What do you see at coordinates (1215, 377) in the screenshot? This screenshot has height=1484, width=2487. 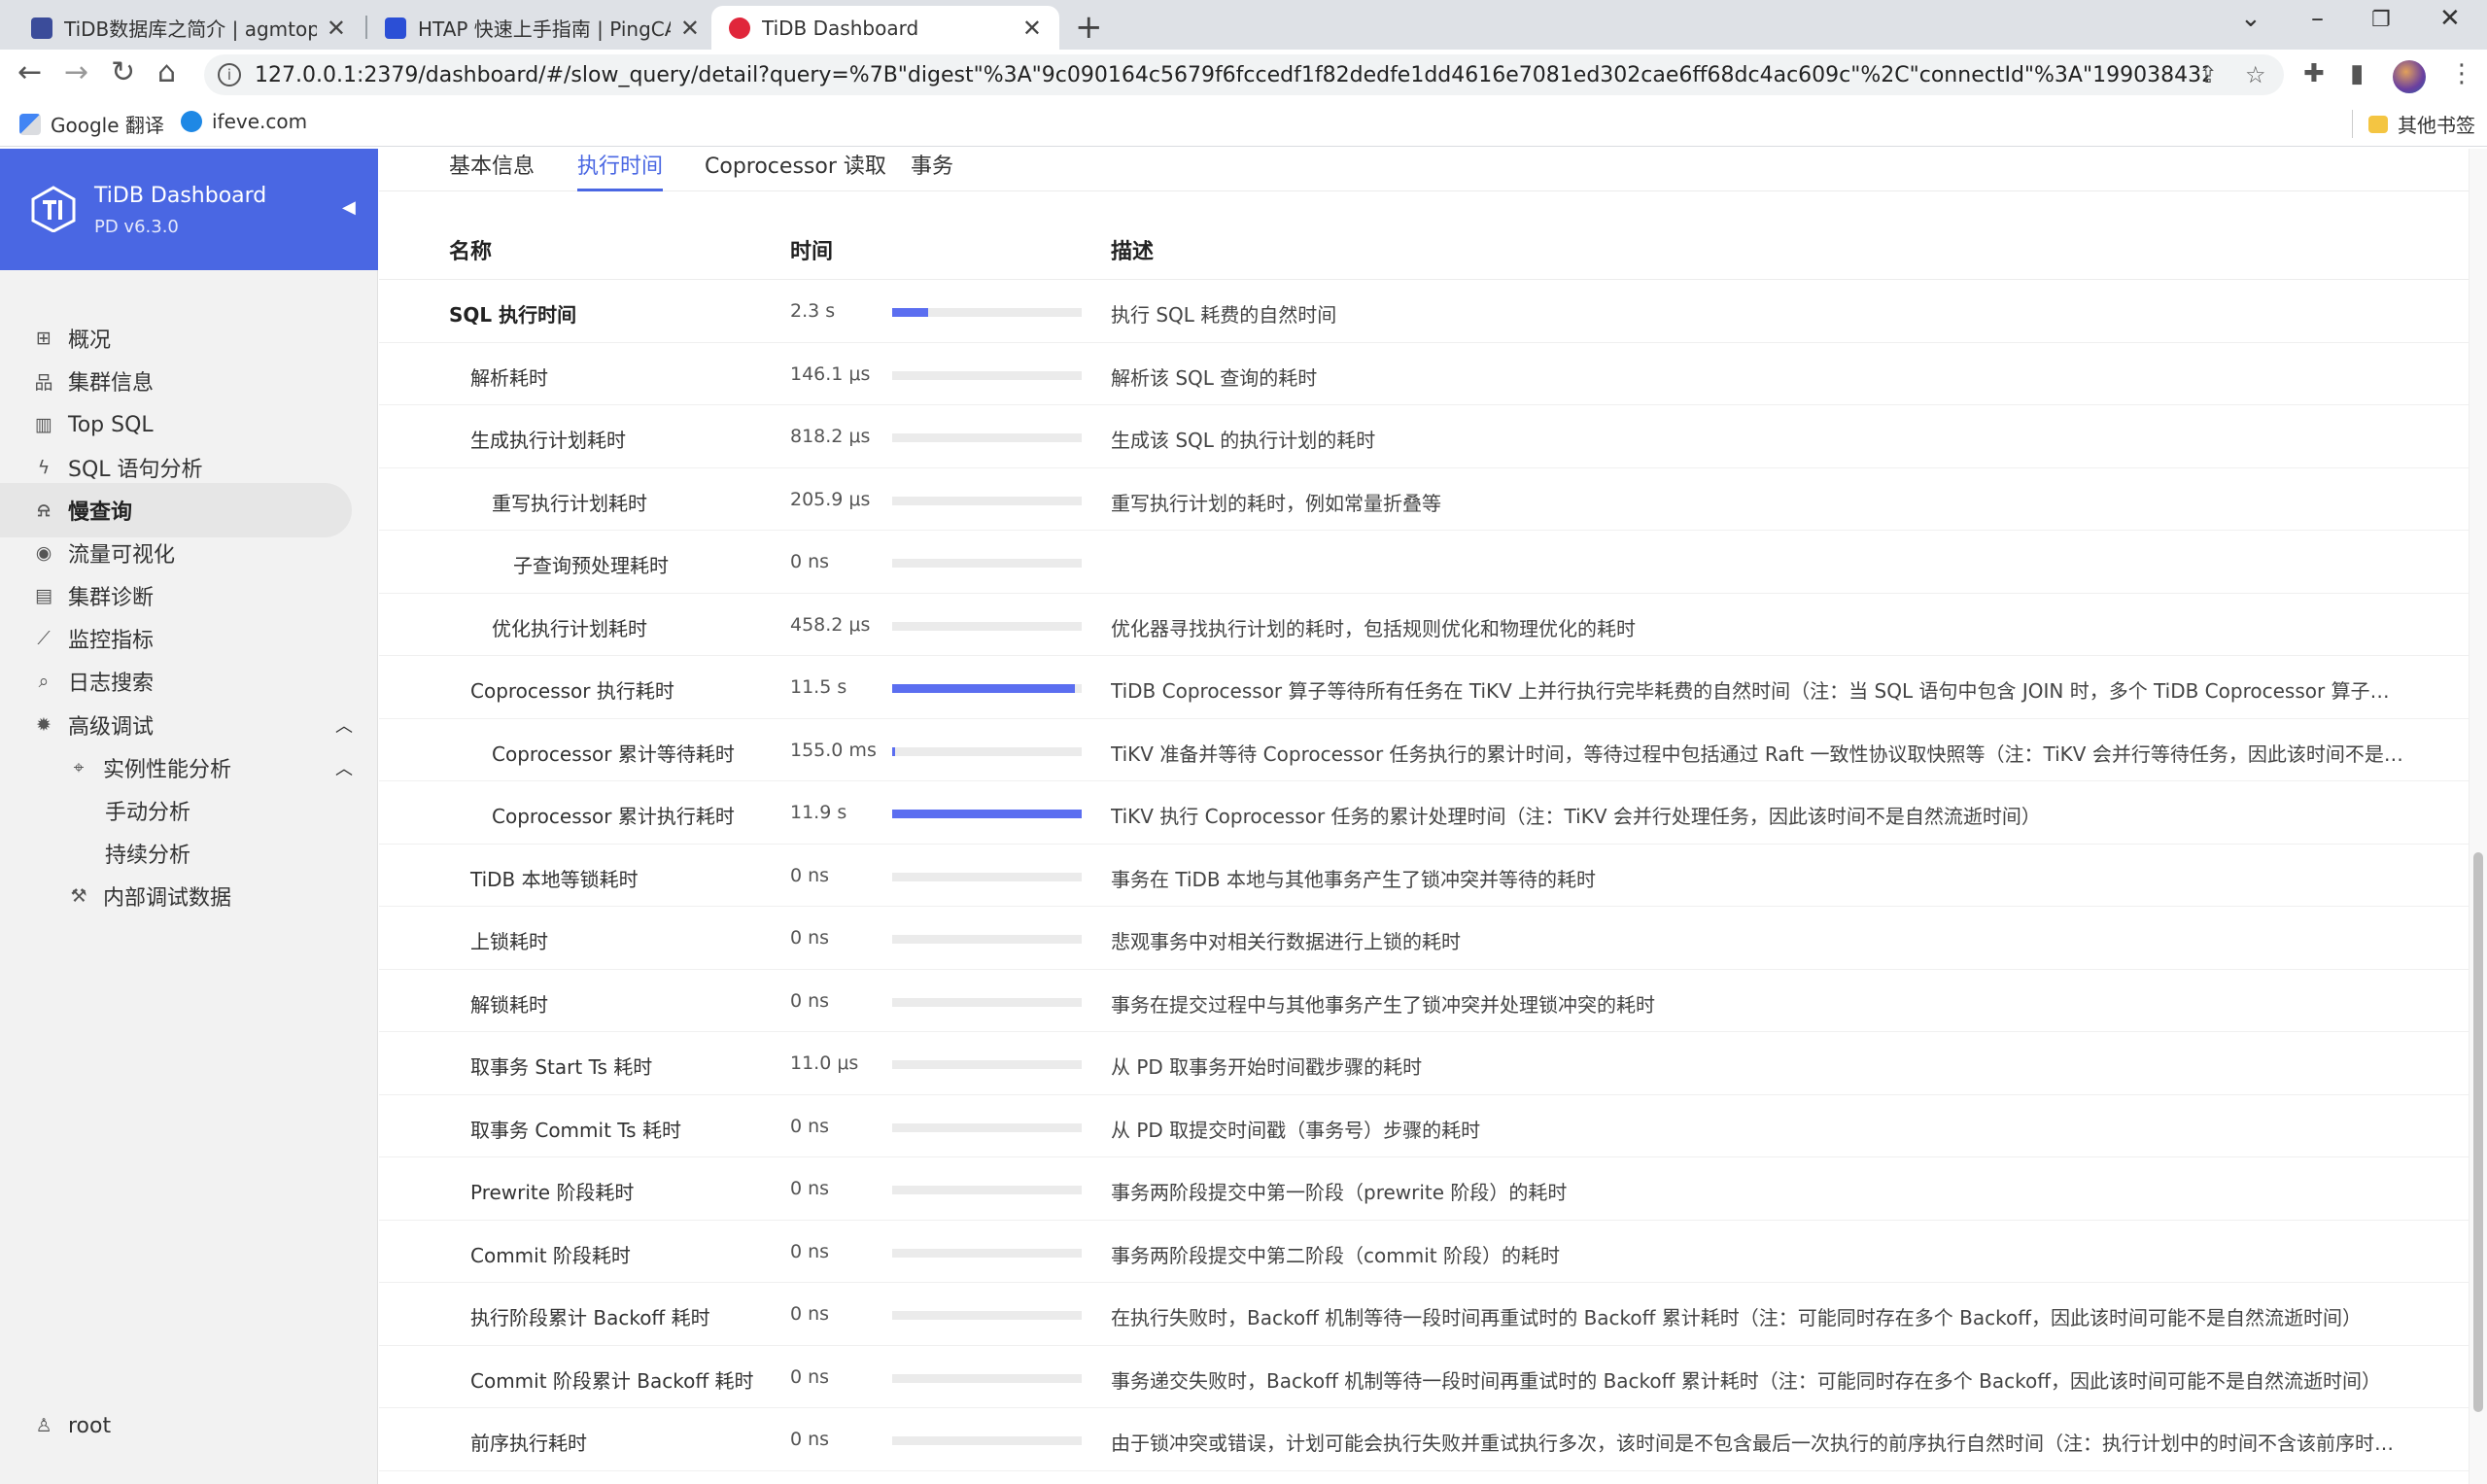 I see `row-description: 解析该 SQL 查询的耗时` at bounding box center [1215, 377].